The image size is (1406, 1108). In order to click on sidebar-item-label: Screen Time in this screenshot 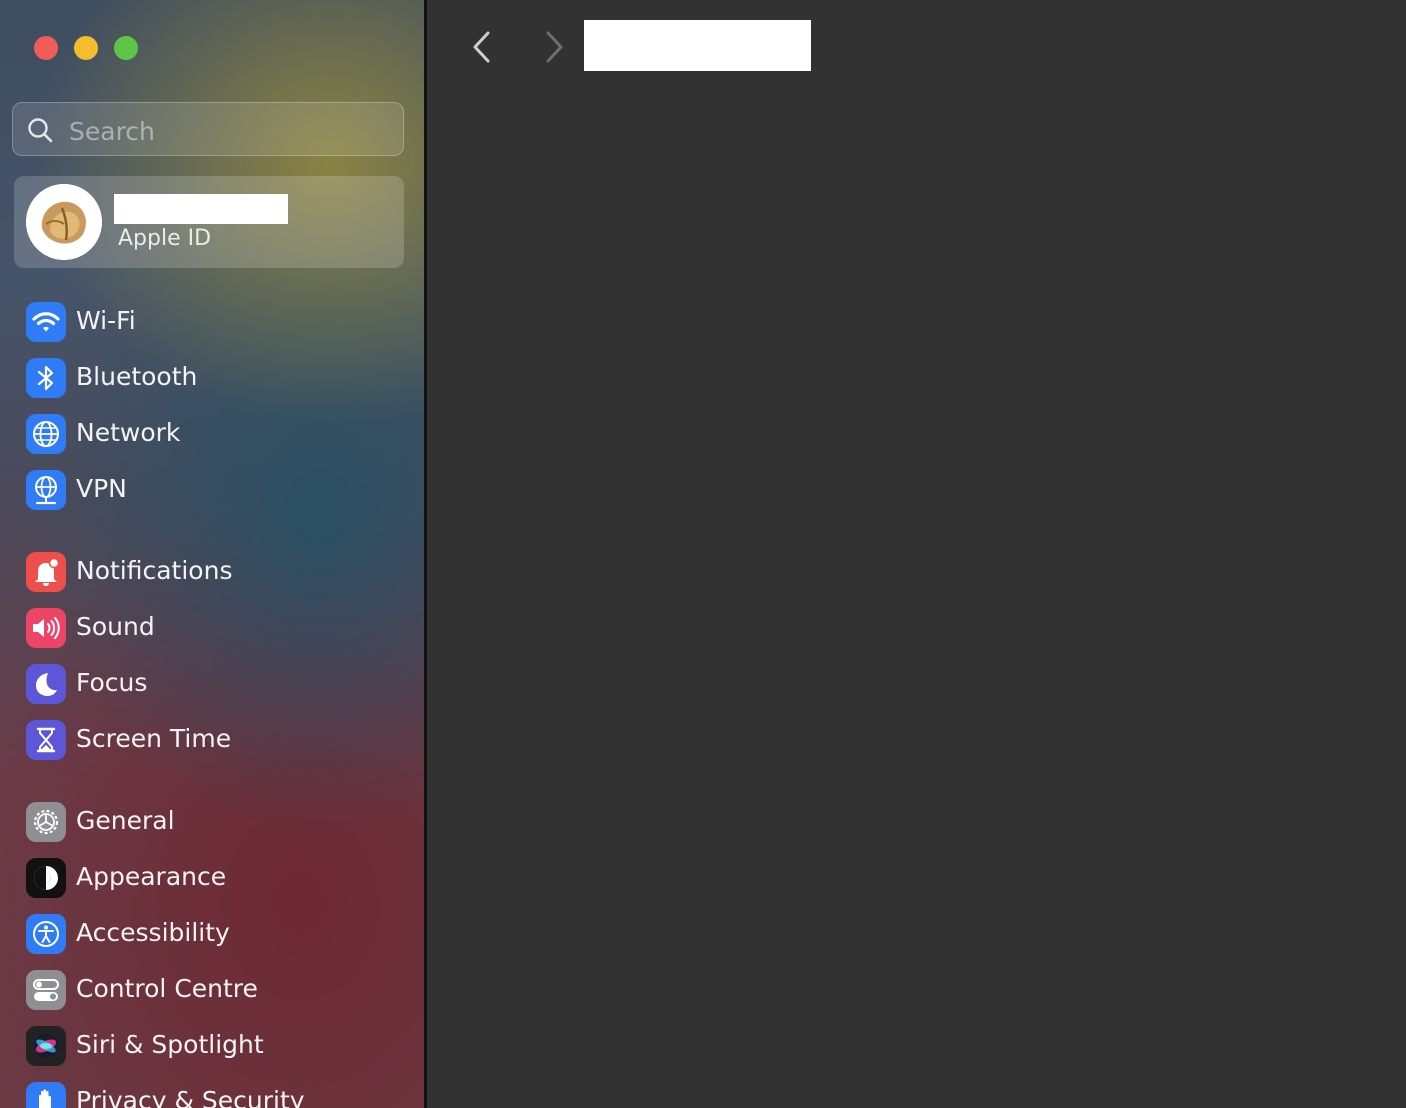, I will do `click(154, 738)`.